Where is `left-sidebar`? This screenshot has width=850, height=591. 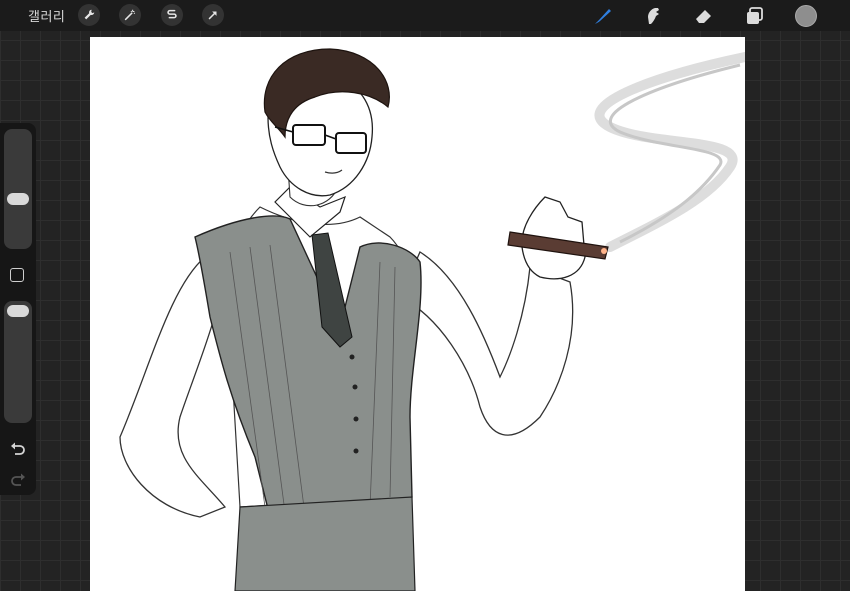
left-sidebar is located at coordinates (18, 309).